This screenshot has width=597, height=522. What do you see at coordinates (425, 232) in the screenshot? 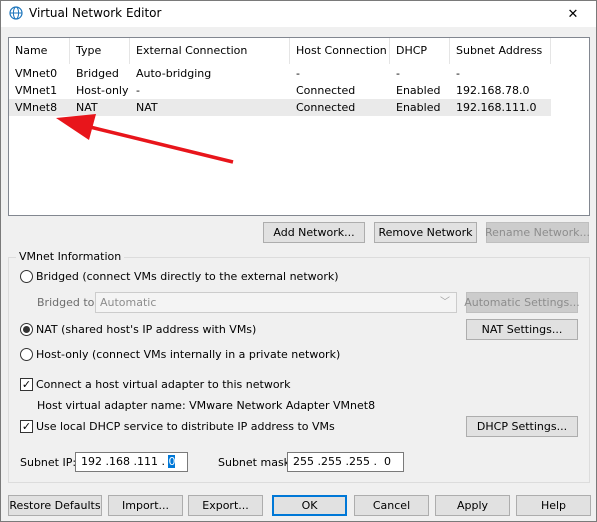
I see `remove-network-button: Remove Network` at bounding box center [425, 232].